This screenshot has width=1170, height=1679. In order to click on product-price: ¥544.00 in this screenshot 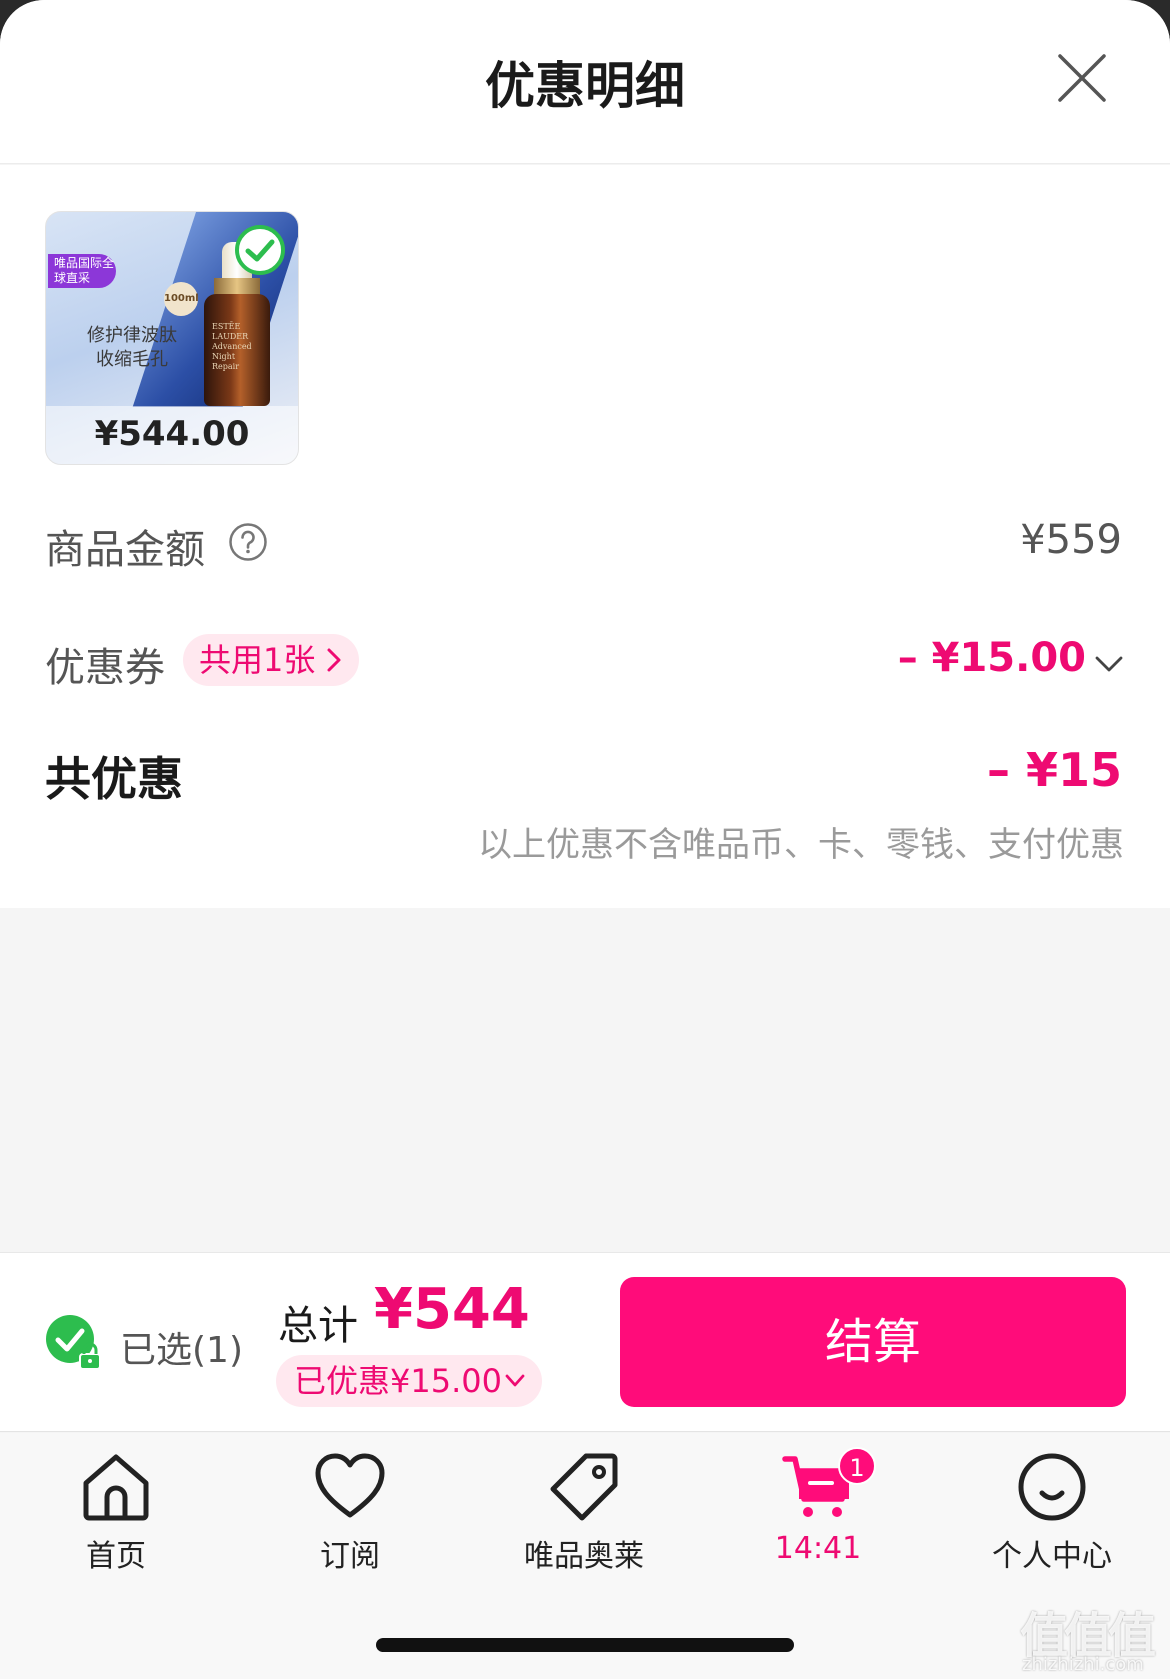, I will do `click(172, 434)`.